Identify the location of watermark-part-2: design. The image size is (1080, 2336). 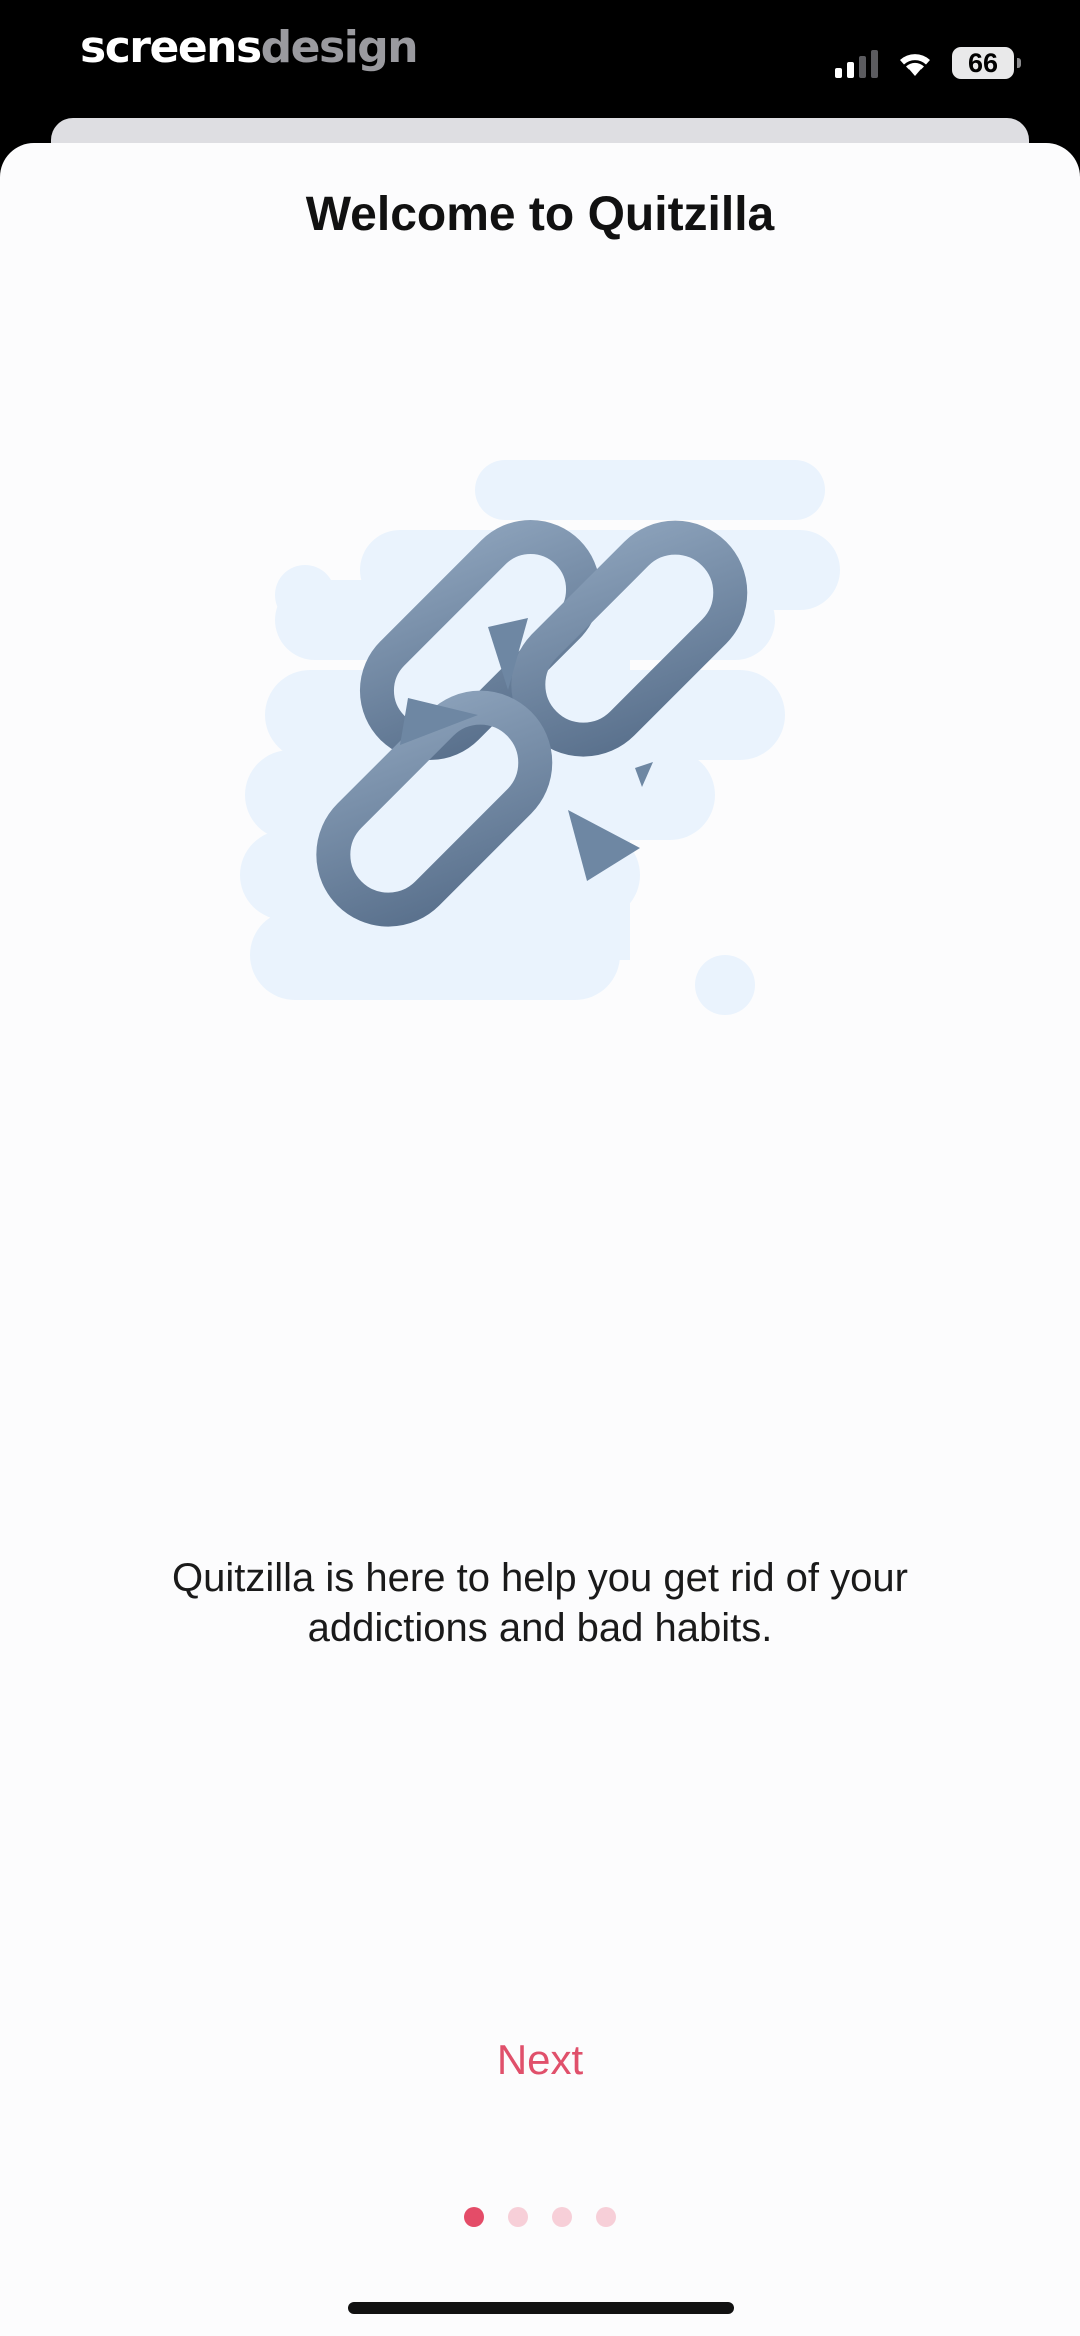
(339, 47).